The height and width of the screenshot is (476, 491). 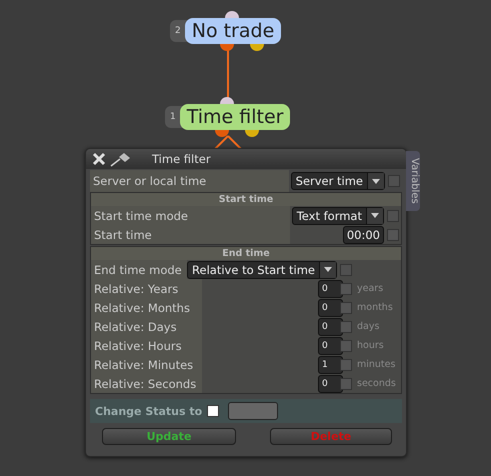 I want to click on field-label: Relative: Months, so click(x=146, y=307).